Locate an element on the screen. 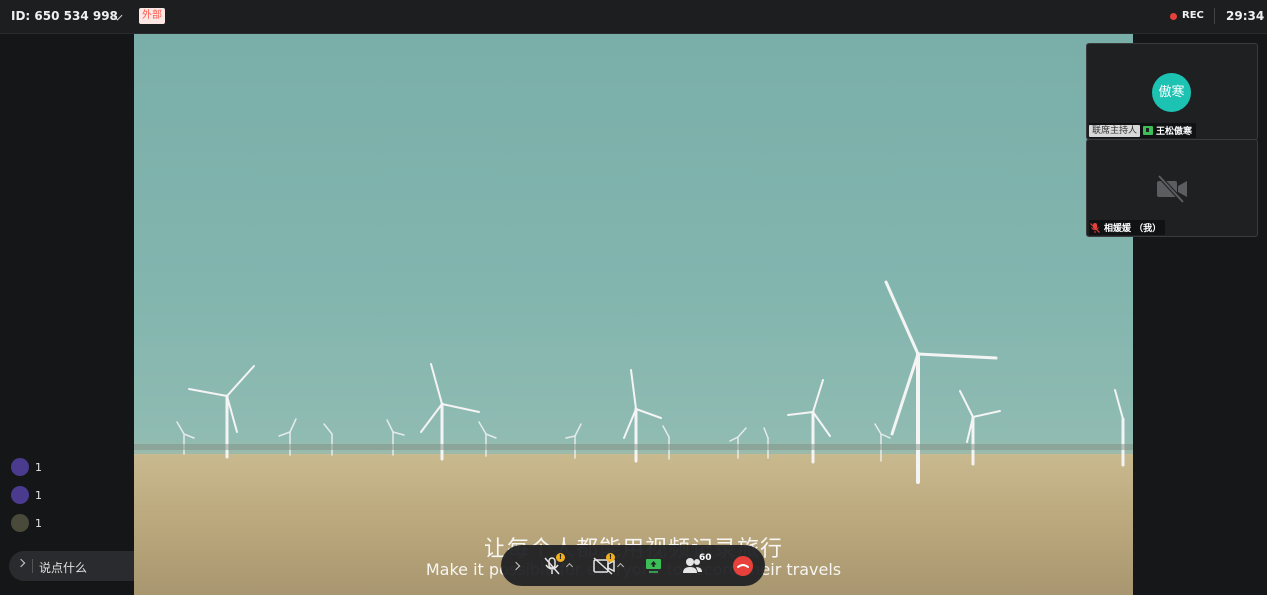 The width and height of the screenshot is (1267, 595). participant-name: 王松傲寒 is located at coordinates (1174, 132).